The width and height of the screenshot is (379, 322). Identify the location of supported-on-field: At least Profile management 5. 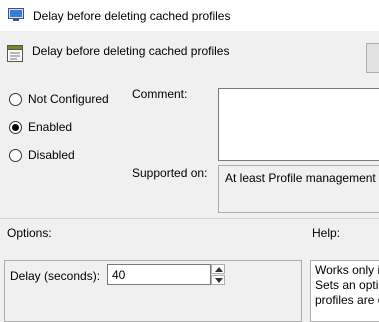
(298, 189).